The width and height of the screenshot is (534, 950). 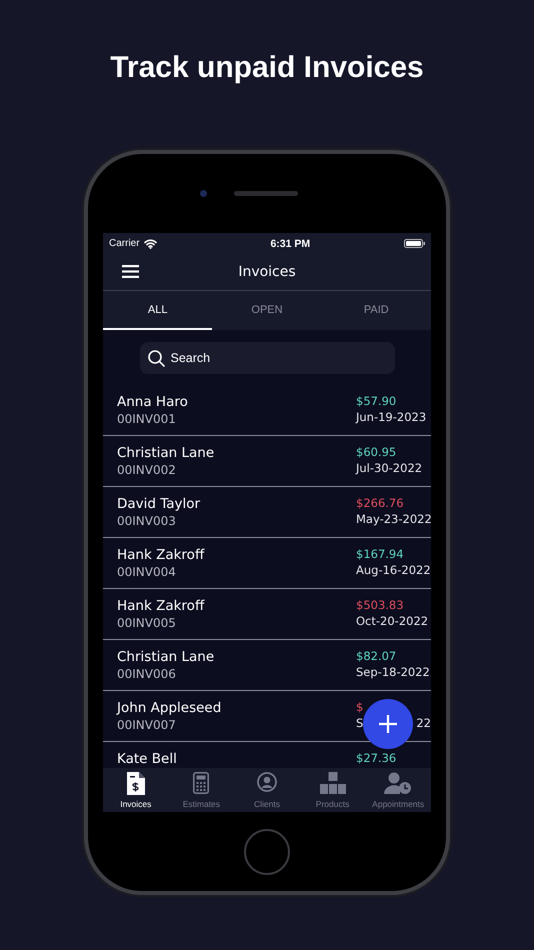 I want to click on invoice-number: 00INV006, so click(x=147, y=674).